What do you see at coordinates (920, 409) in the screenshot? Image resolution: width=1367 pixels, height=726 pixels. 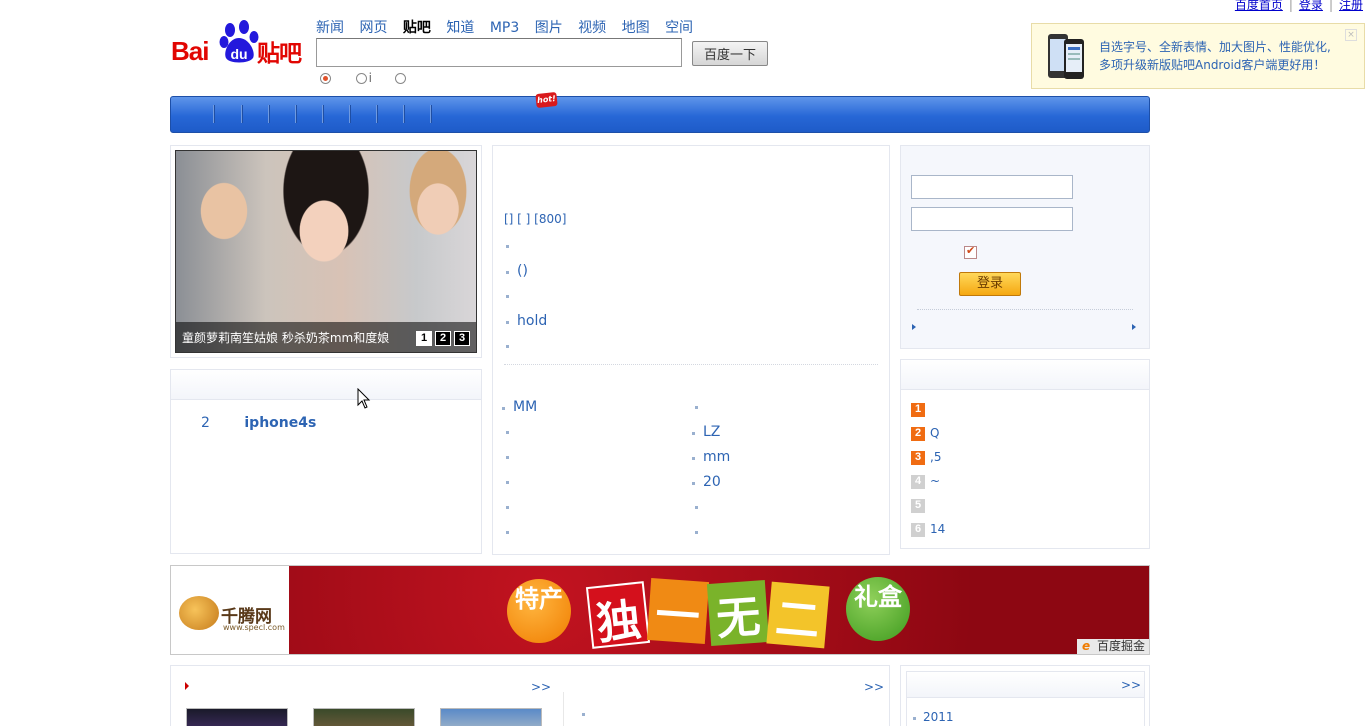 I see `rank-item: 1` at bounding box center [920, 409].